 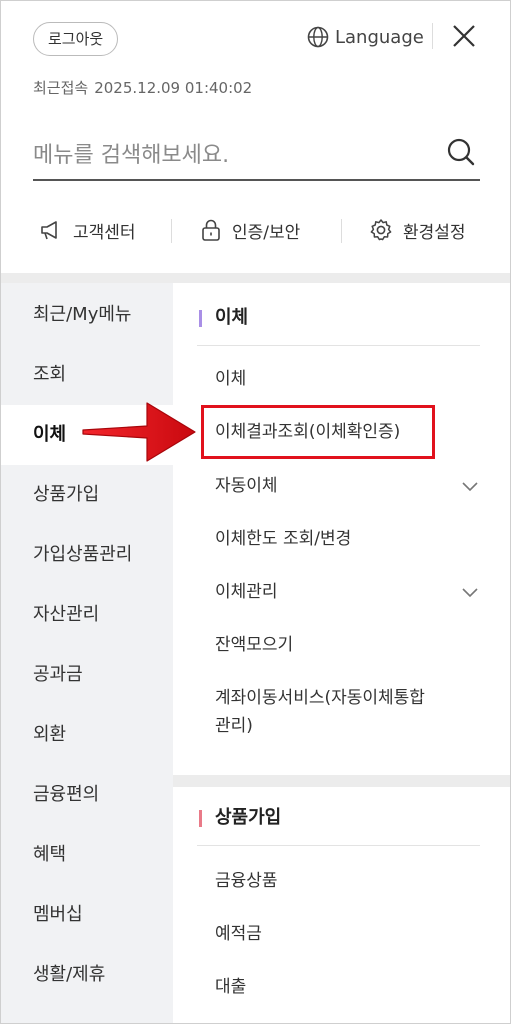 What do you see at coordinates (76, 39) in the screenshot?
I see `logout-button: 로그아웃` at bounding box center [76, 39].